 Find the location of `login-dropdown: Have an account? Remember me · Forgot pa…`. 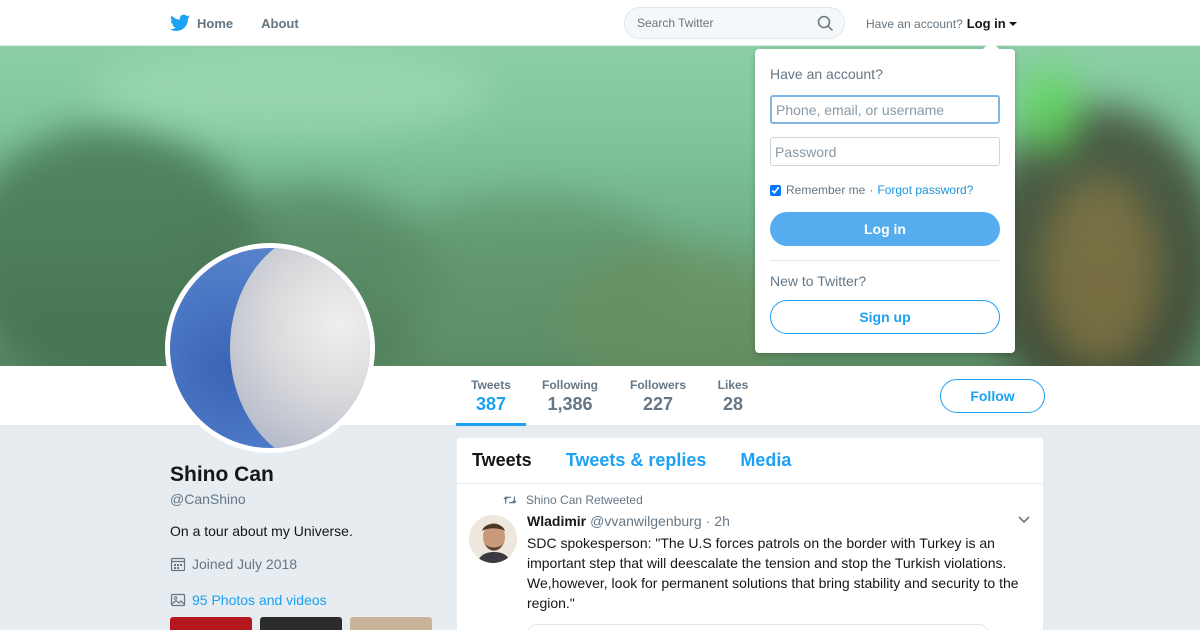

login-dropdown: Have an account? Remember me · Forgot pa… is located at coordinates (885, 197).